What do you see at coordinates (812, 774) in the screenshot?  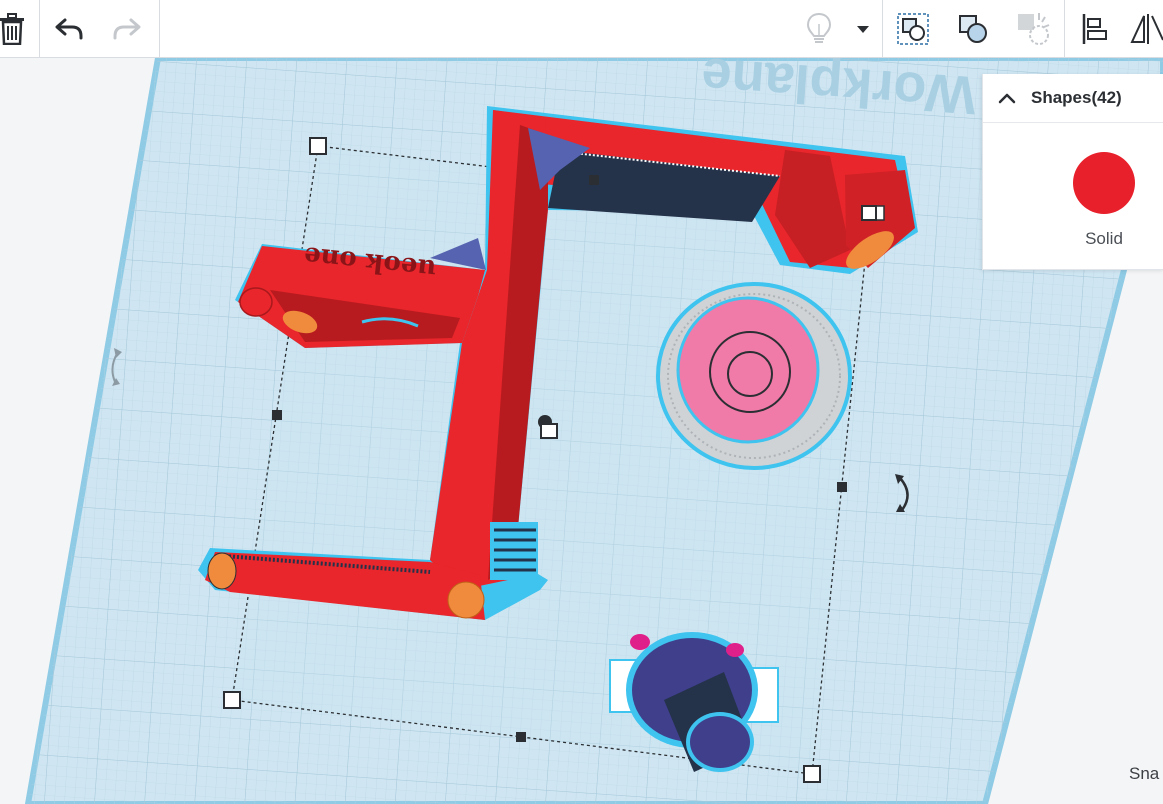 I see `resize-handle-bottom-right` at bounding box center [812, 774].